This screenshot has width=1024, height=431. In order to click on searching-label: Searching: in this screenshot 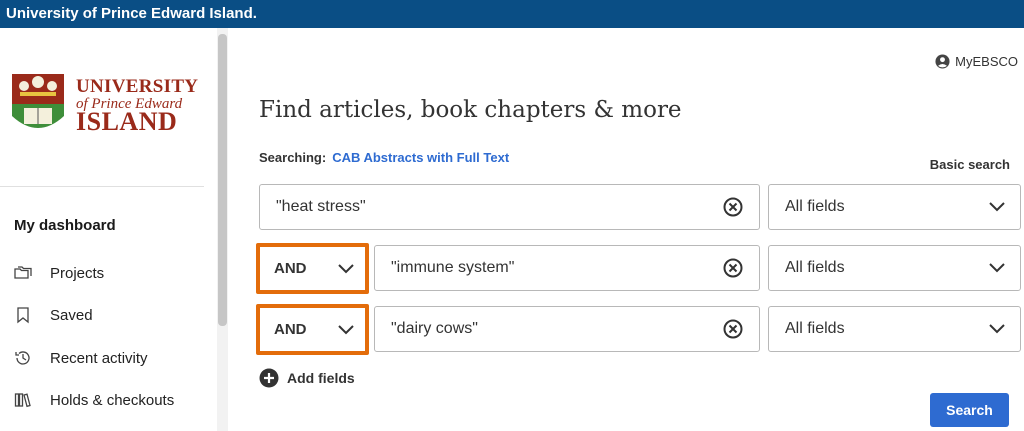, I will do `click(293, 157)`.